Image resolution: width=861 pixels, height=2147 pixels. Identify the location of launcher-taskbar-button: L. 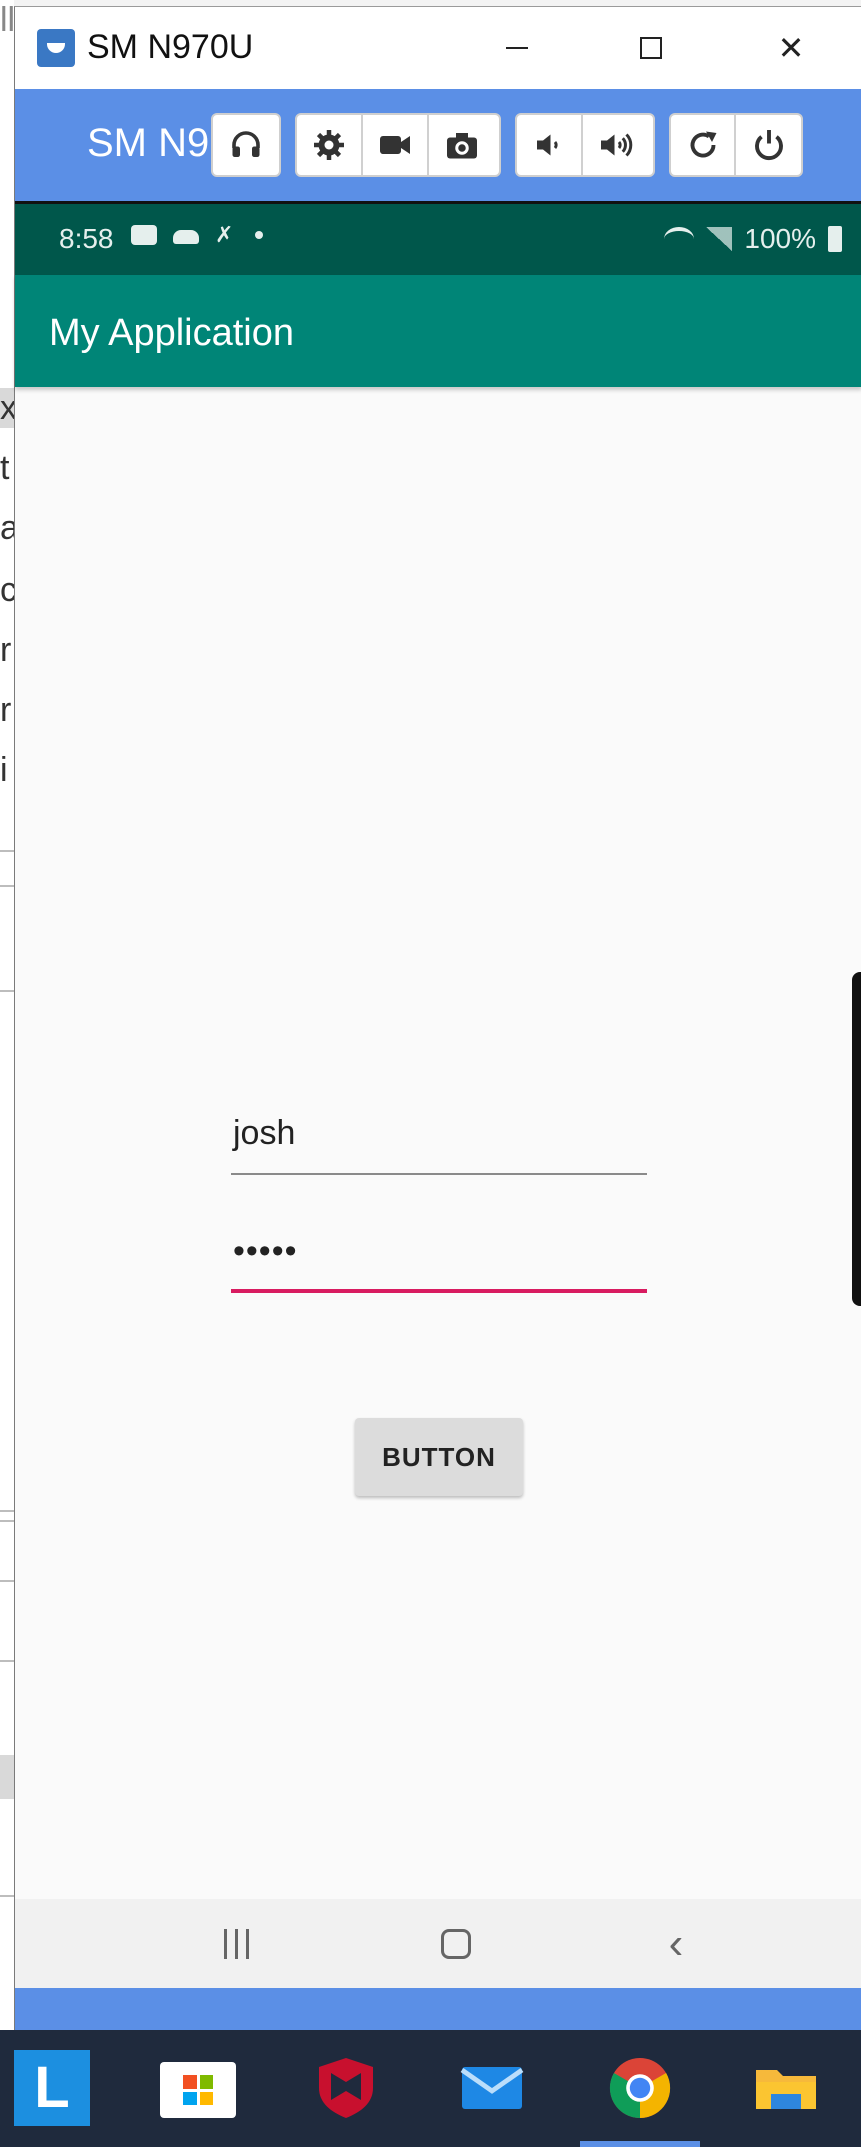
(52, 2088).